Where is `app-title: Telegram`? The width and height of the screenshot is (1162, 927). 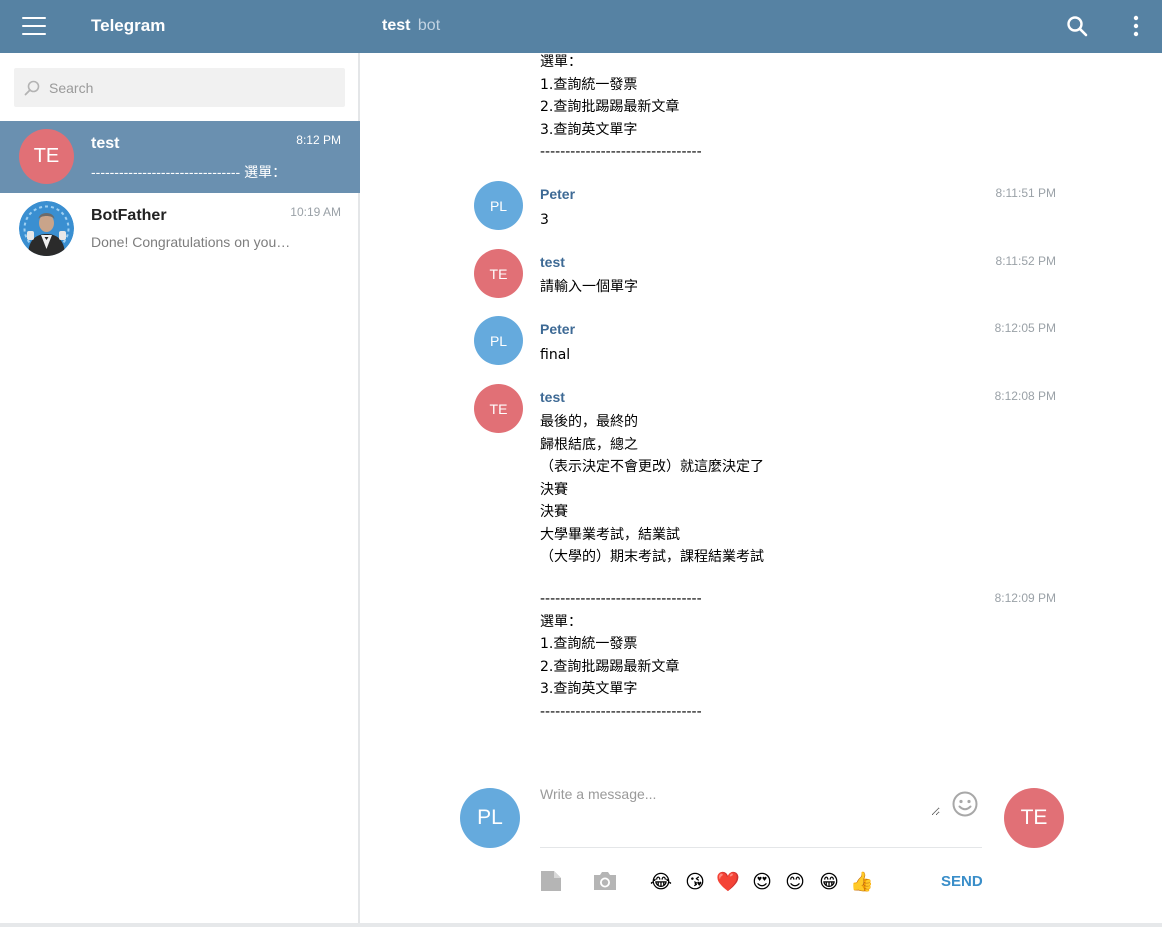
app-title: Telegram is located at coordinates (128, 25).